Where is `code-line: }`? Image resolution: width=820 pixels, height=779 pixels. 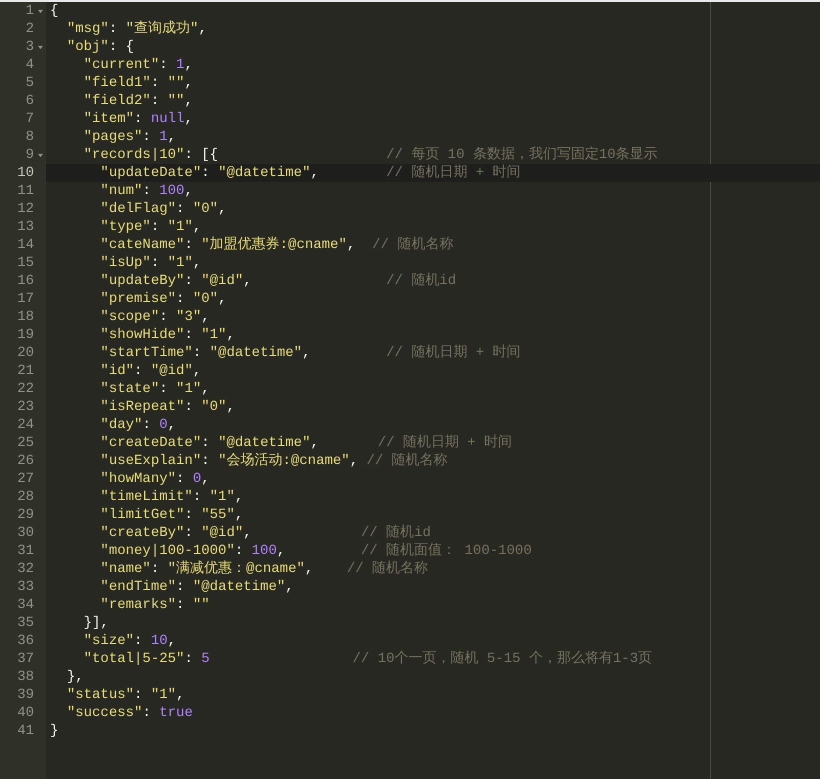
code-line: } is located at coordinates (54, 731).